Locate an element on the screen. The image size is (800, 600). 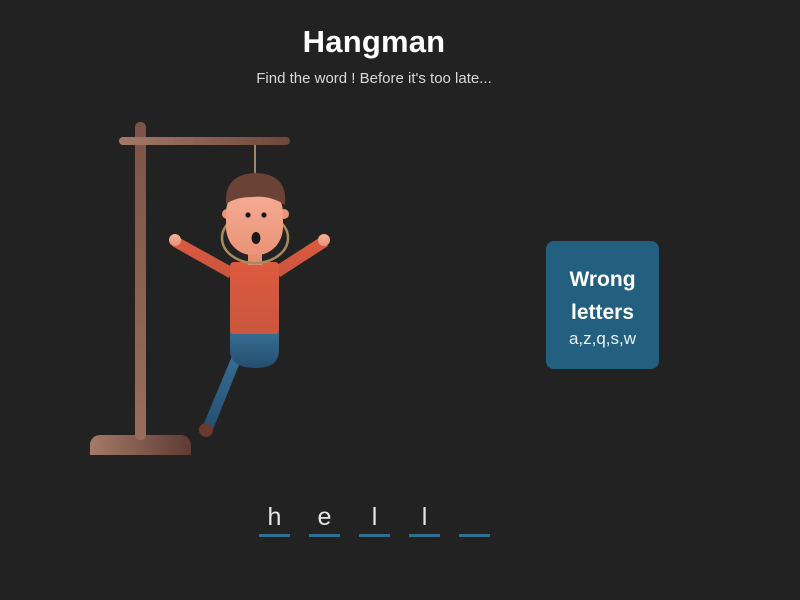
foot is located at coordinates (206, 430).